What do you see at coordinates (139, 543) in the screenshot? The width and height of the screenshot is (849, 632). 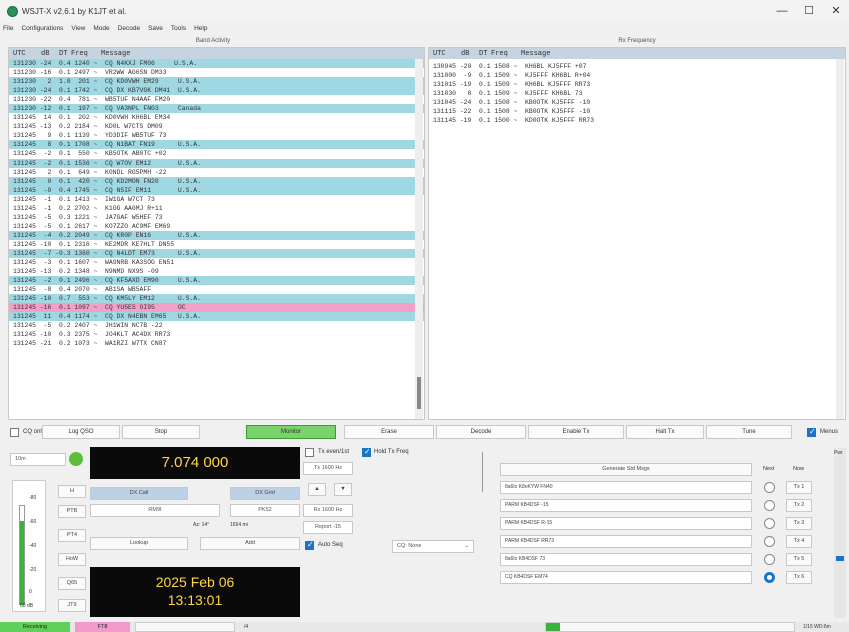 I see `lookup-button: Lookup` at bounding box center [139, 543].